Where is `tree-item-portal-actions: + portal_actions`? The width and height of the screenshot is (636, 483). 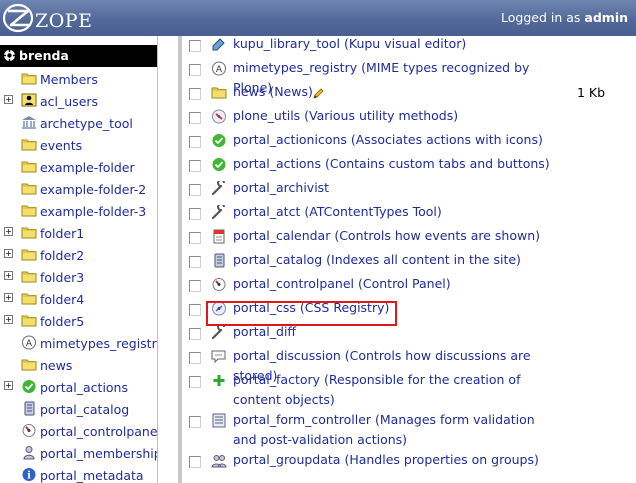 tree-item-portal-actions: + portal_actions is located at coordinates (78, 387).